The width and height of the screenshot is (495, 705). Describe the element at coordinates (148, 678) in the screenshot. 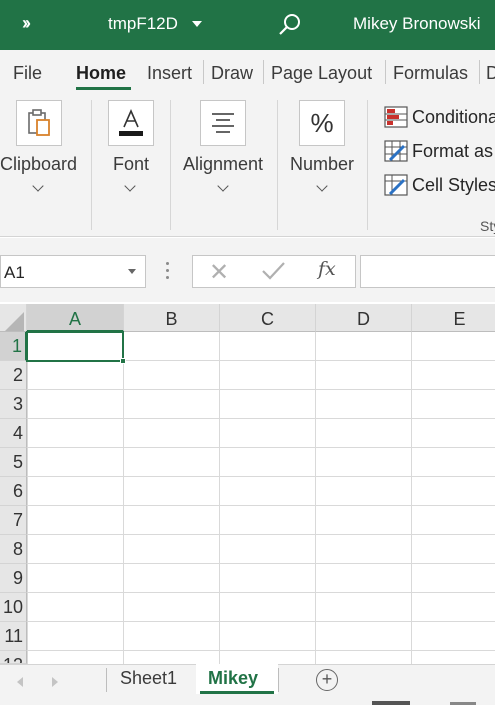

I see `sheet-tab-sheet1: Sheet1` at that location.